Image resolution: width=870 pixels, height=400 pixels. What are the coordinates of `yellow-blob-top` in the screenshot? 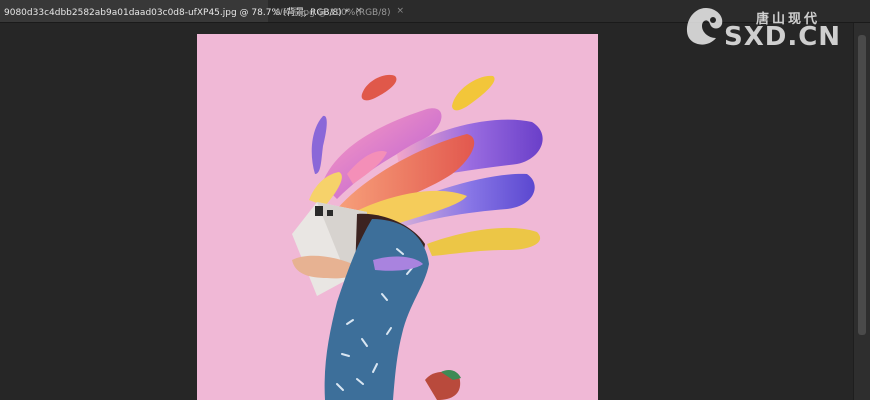 It's located at (473, 93).